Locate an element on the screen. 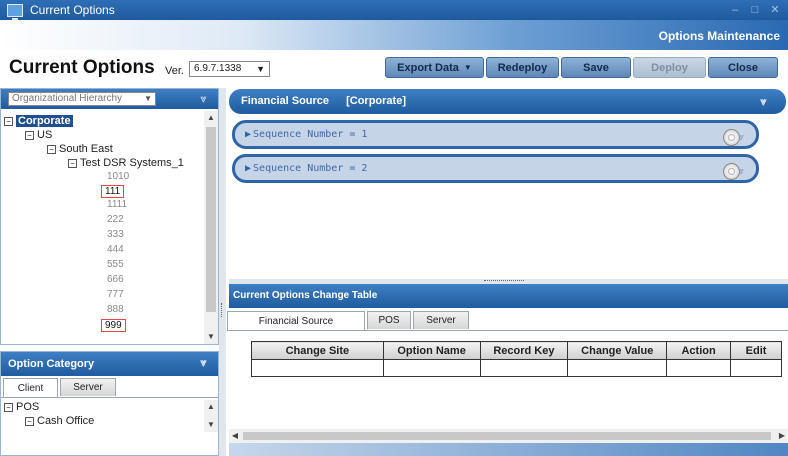 This screenshot has width=788, height=456. table-row is located at coordinates (516, 368).